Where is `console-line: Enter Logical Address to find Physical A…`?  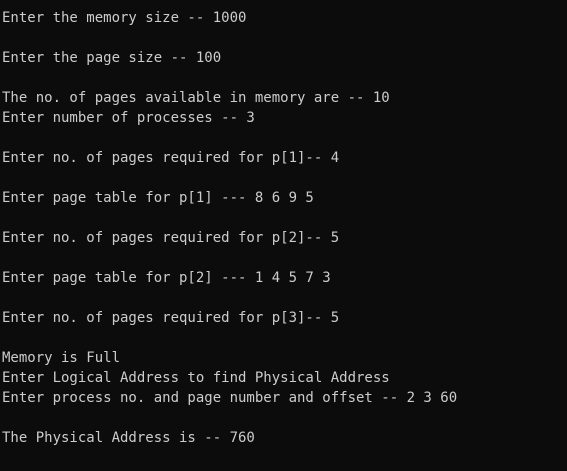
console-line: Enter Logical Address to find Physical A… is located at coordinates (196, 378).